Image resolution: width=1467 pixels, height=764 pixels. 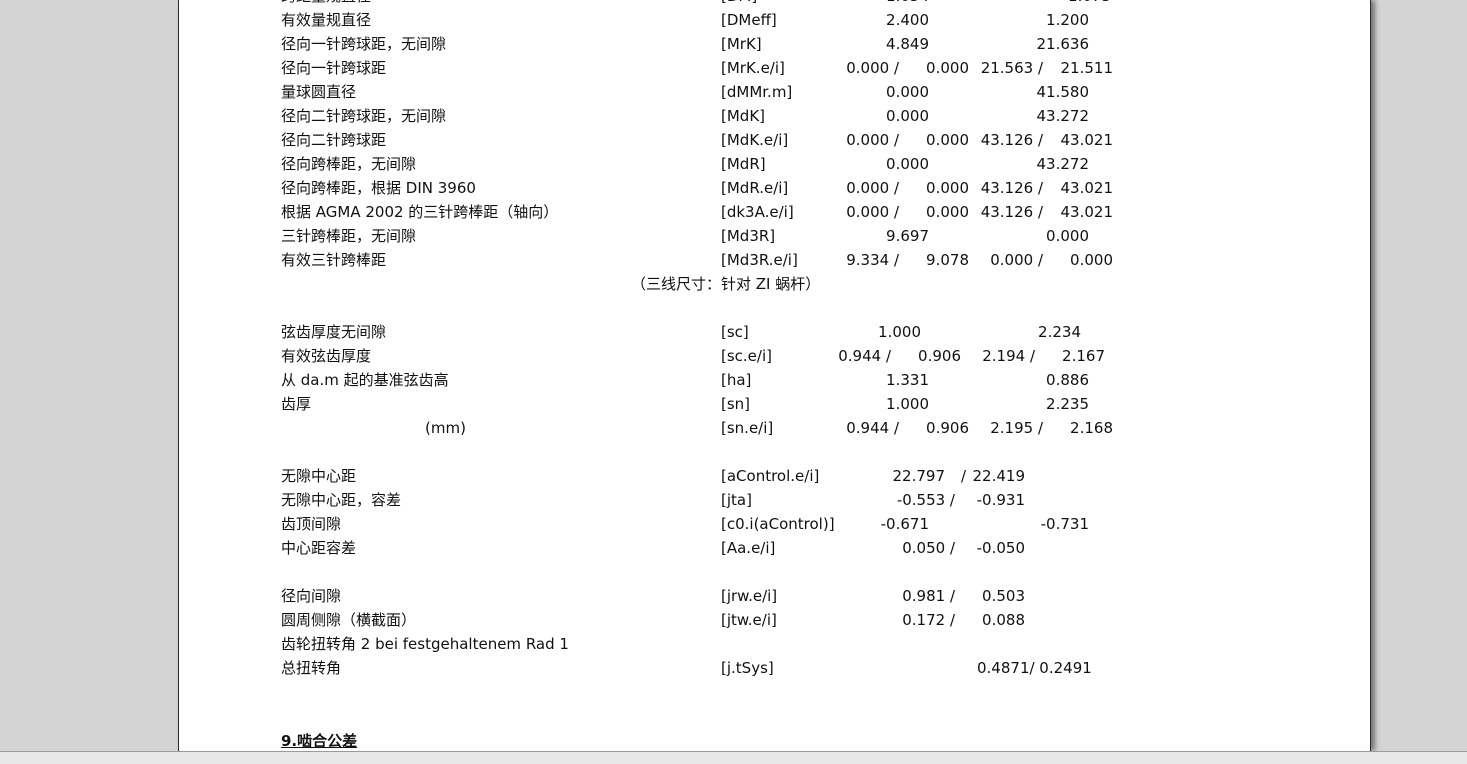 What do you see at coordinates (774, 164) in the screenshot?
I see `table-row: 径向跨棒距，无间隙 [MdR] 0.000 43.272` at bounding box center [774, 164].